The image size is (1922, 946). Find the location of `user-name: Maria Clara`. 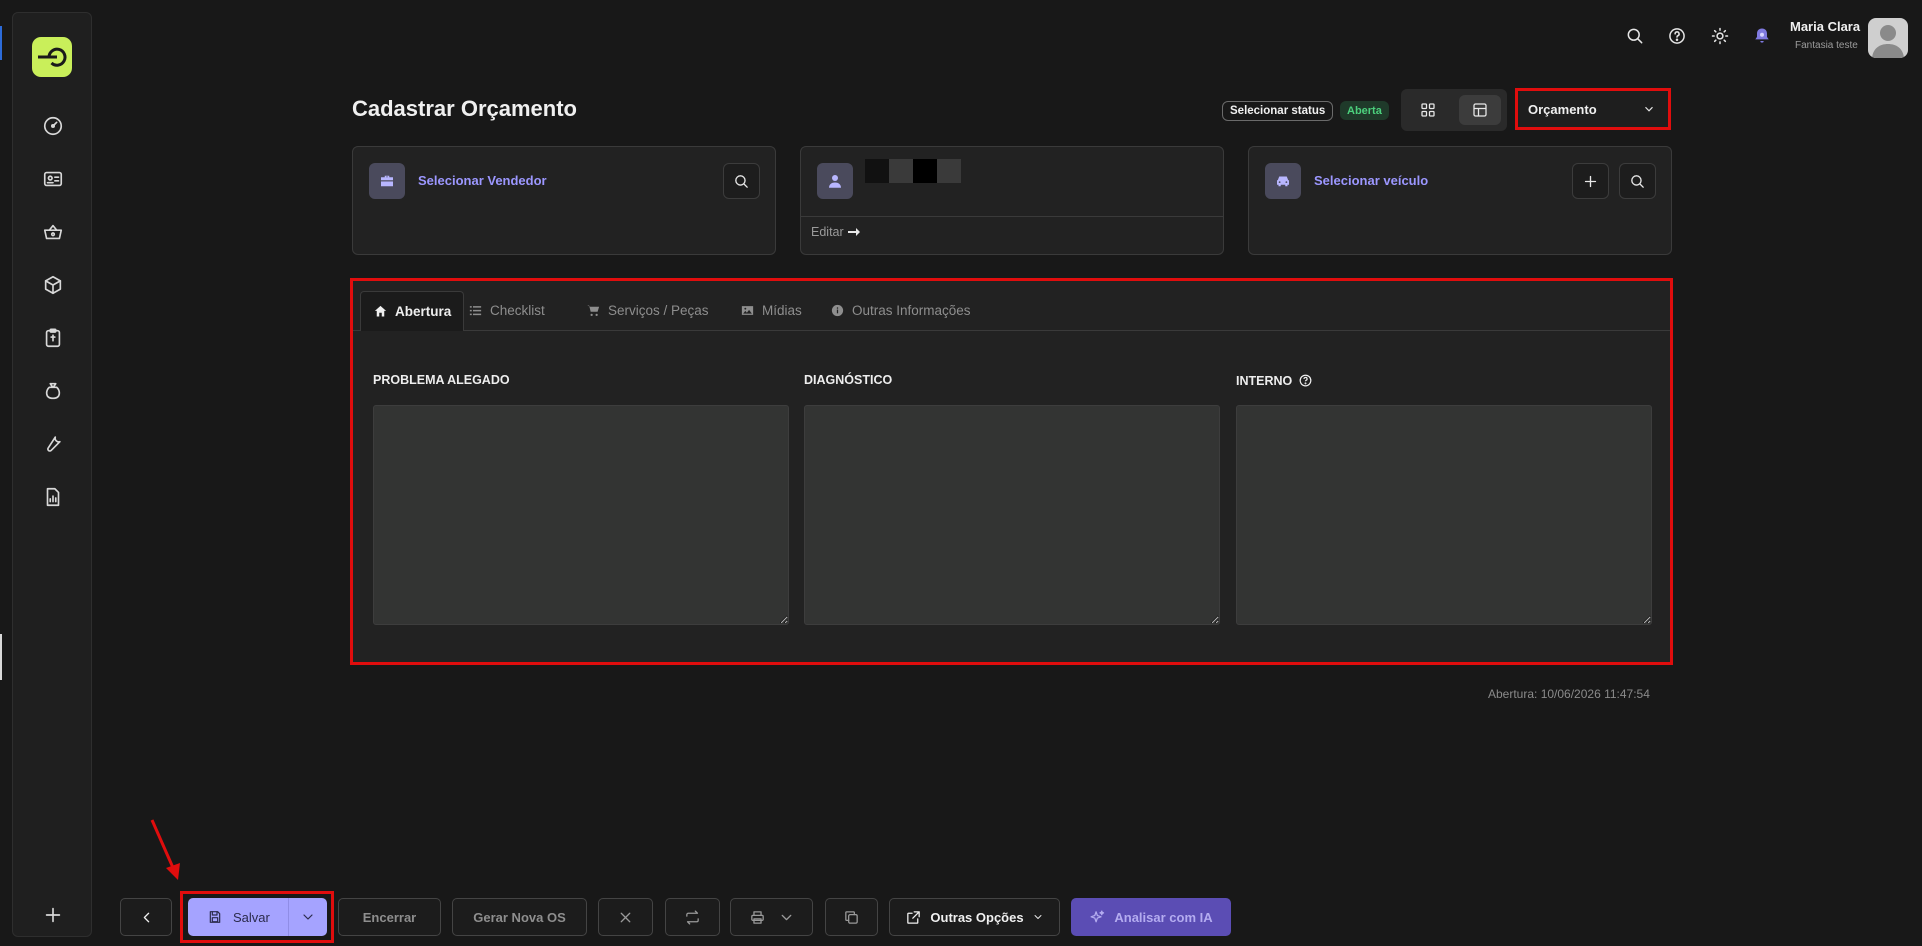

user-name: Maria Clara is located at coordinates (1825, 26).